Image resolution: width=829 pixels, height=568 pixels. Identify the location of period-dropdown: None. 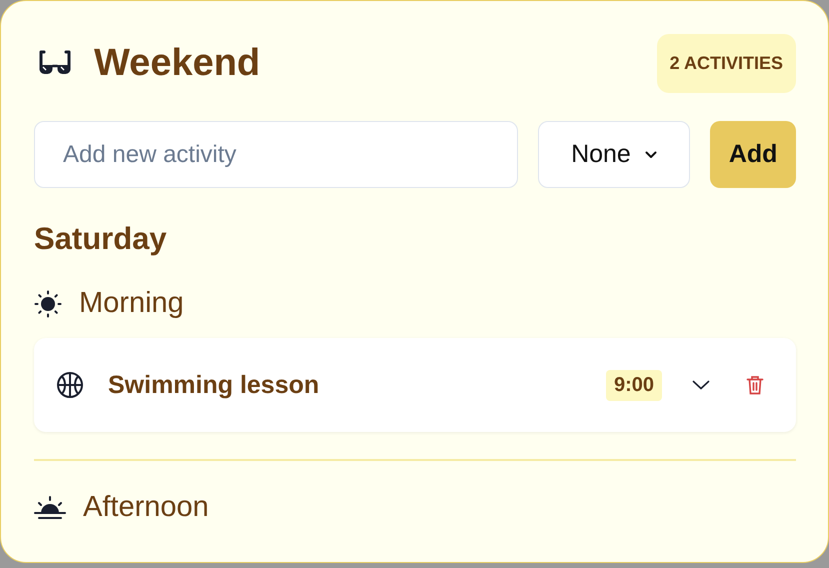
(614, 154).